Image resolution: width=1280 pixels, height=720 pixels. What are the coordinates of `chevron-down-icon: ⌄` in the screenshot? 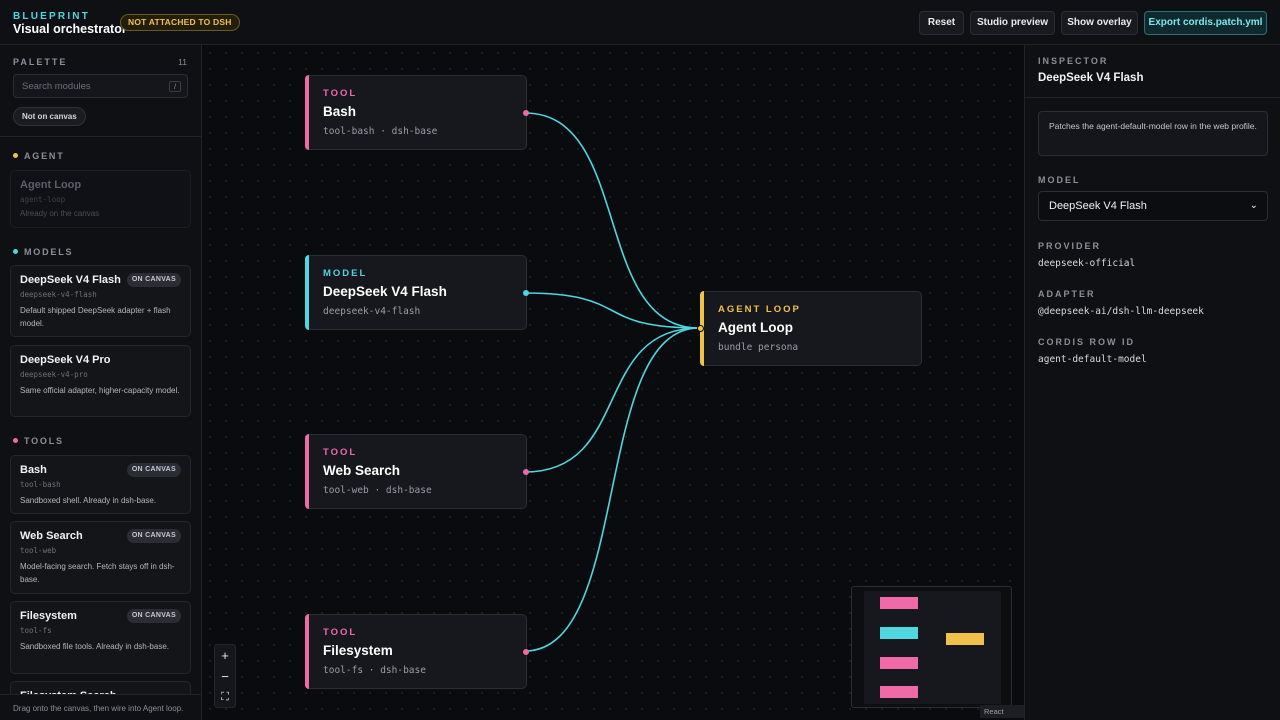 It's located at (1253, 205).